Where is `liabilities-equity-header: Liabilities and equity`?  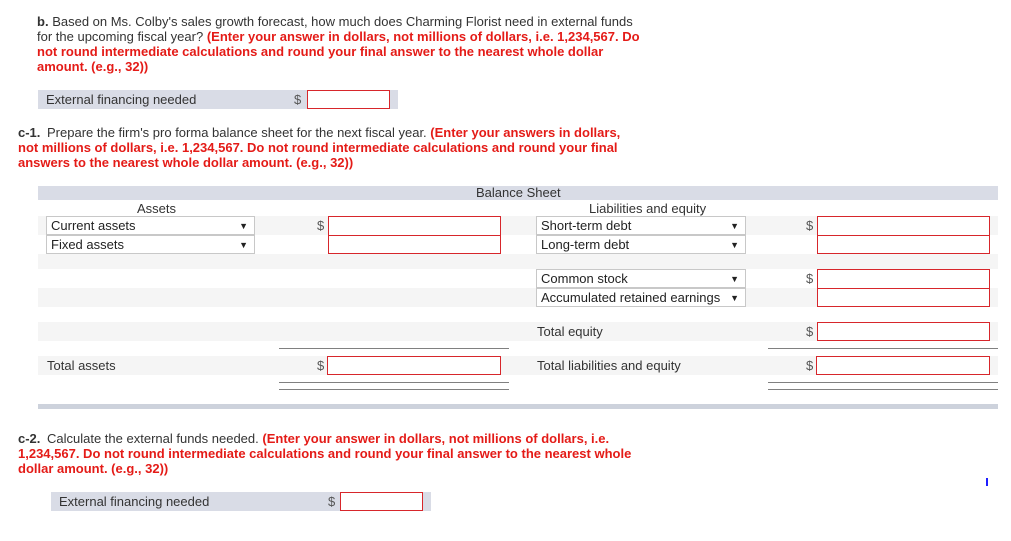
liabilities-equity-header: Liabilities and equity is located at coordinates (648, 208).